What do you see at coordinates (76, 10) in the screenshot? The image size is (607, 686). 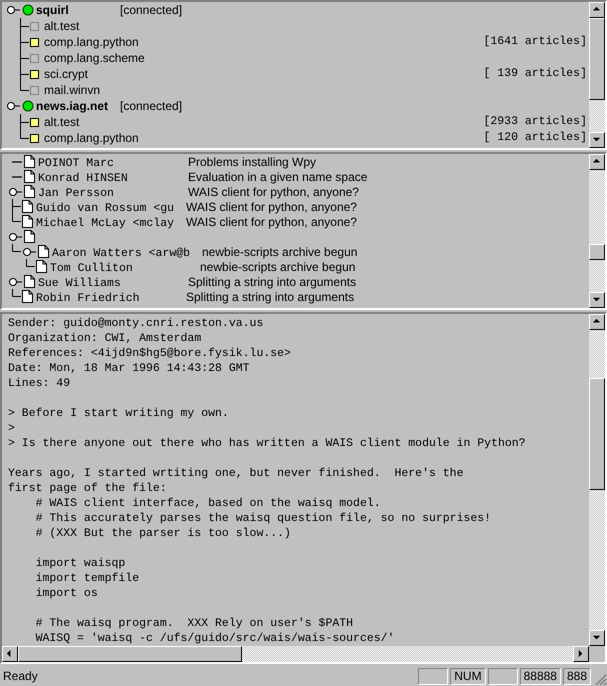 I see `server-name: squirl` at bounding box center [76, 10].